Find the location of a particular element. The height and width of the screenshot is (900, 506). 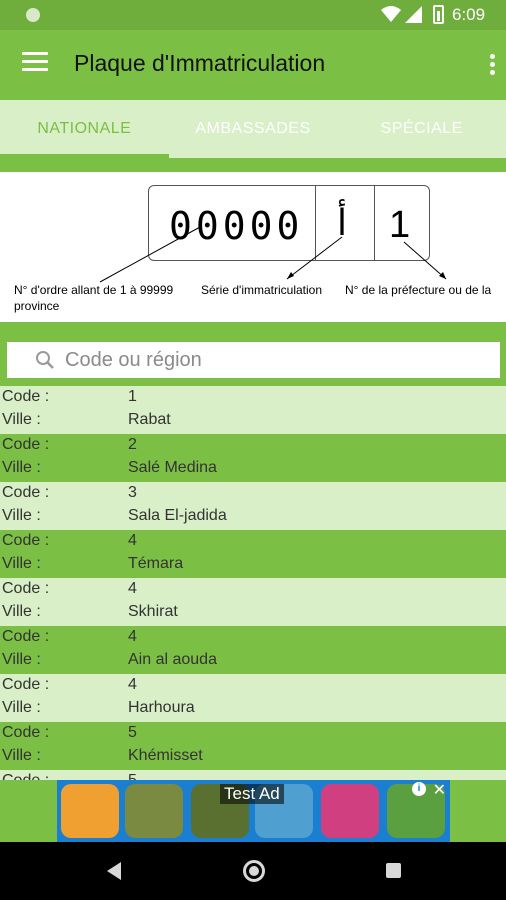

search-box is located at coordinates (253, 360).